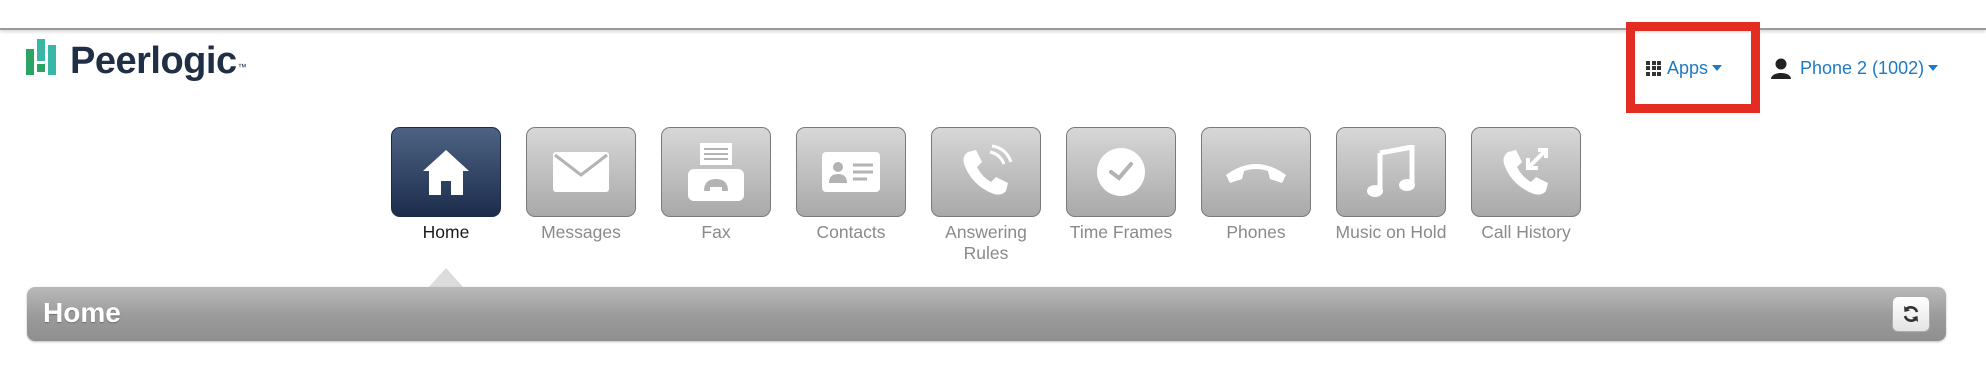  I want to click on section-header: Home, so click(986, 314).